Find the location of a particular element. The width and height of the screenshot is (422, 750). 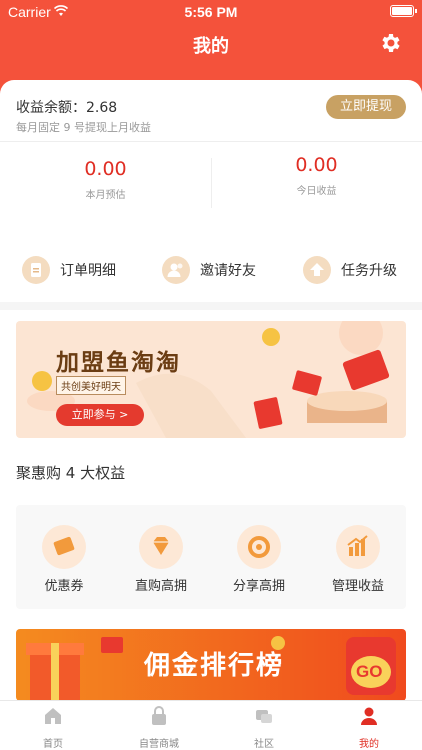

tab-bar: 首页 自营商城 社区 我的 is located at coordinates (211, 725).